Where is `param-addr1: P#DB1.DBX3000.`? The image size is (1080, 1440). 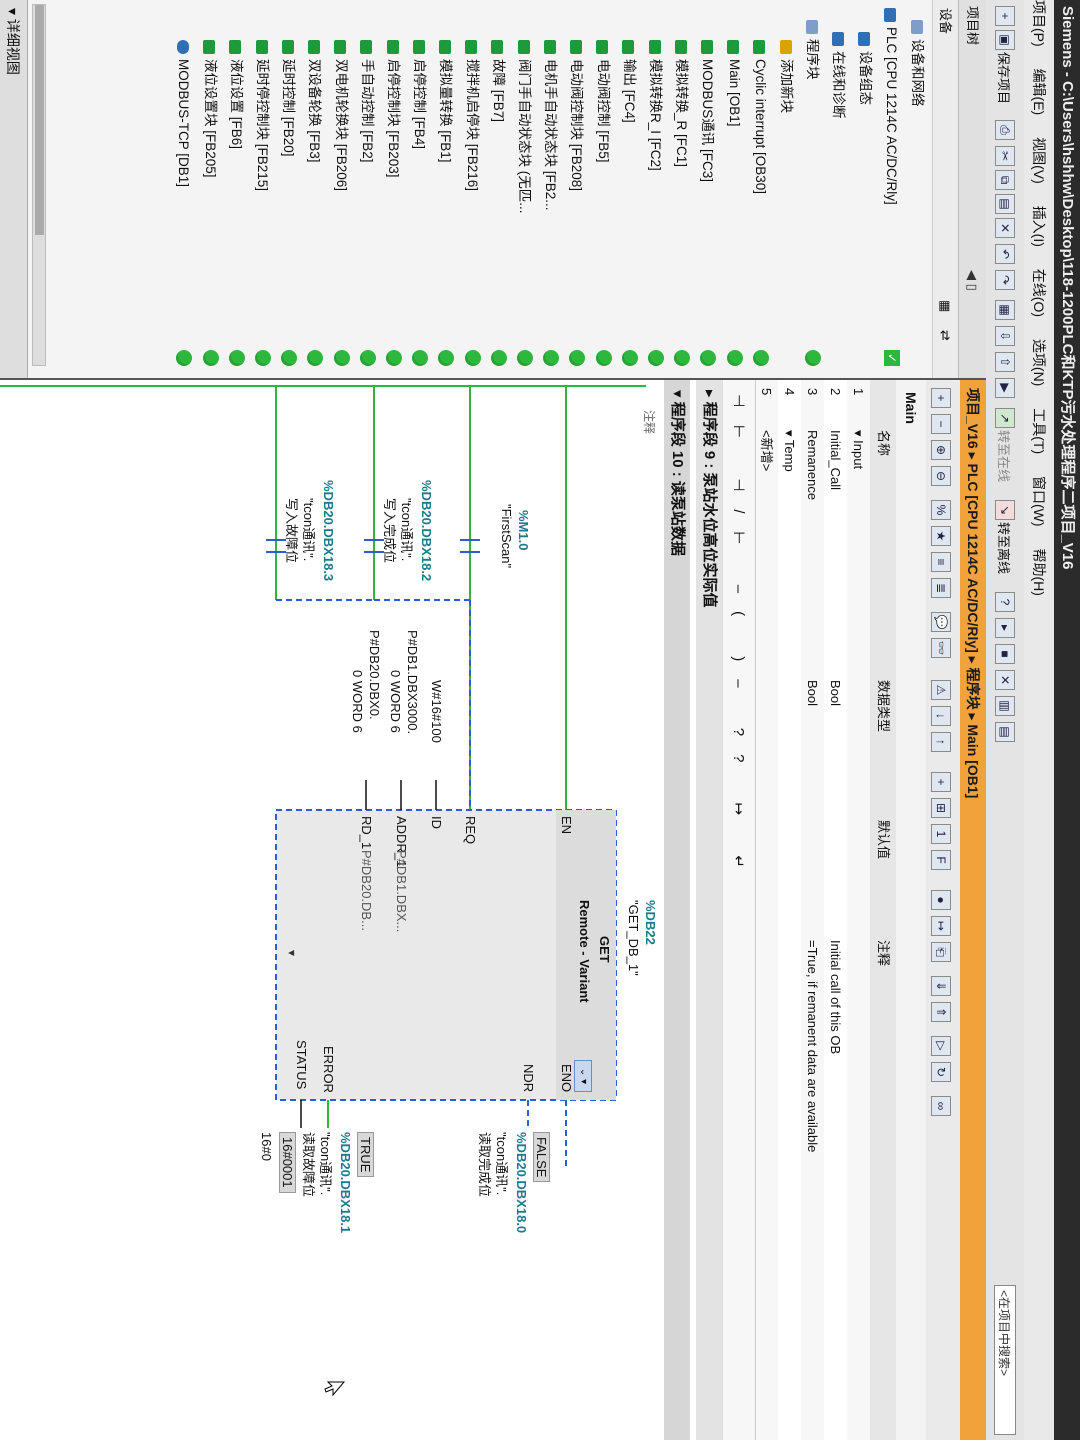 param-addr1: P#DB1.DBX3000. is located at coordinates (412, 682).